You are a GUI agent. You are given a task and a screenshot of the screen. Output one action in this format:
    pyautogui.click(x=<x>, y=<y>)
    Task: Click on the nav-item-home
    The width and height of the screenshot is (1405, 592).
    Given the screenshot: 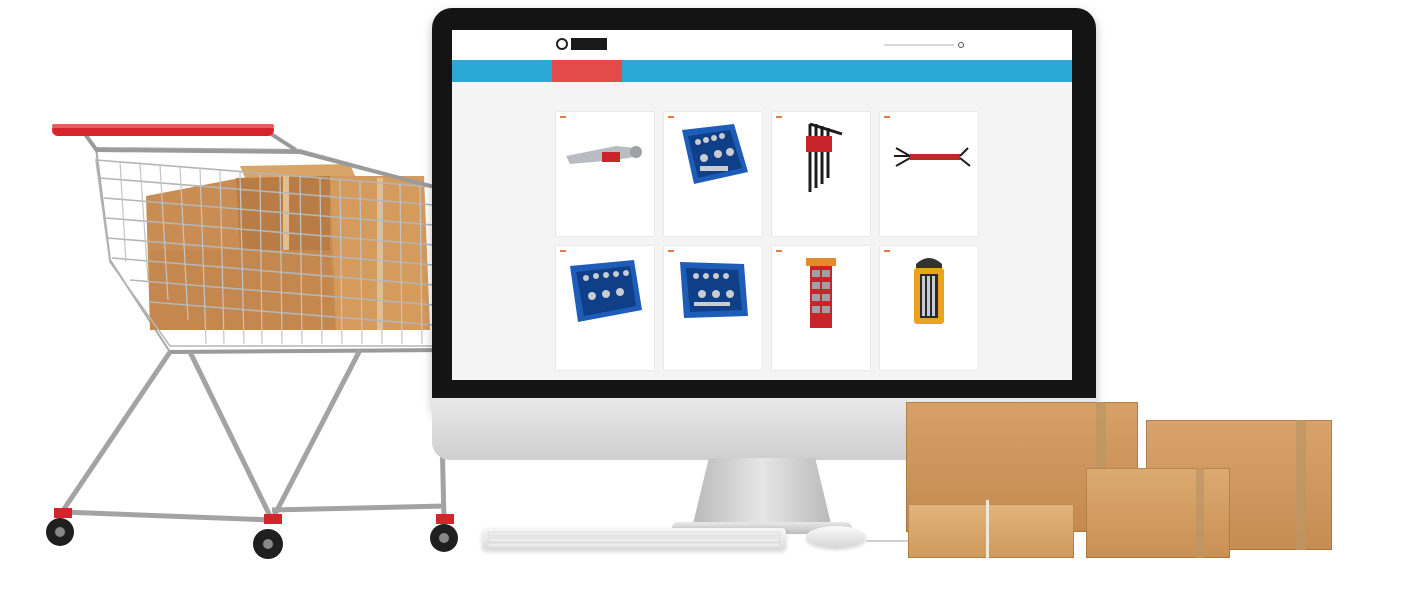 What is the action you would take?
    pyautogui.click(x=587, y=71)
    